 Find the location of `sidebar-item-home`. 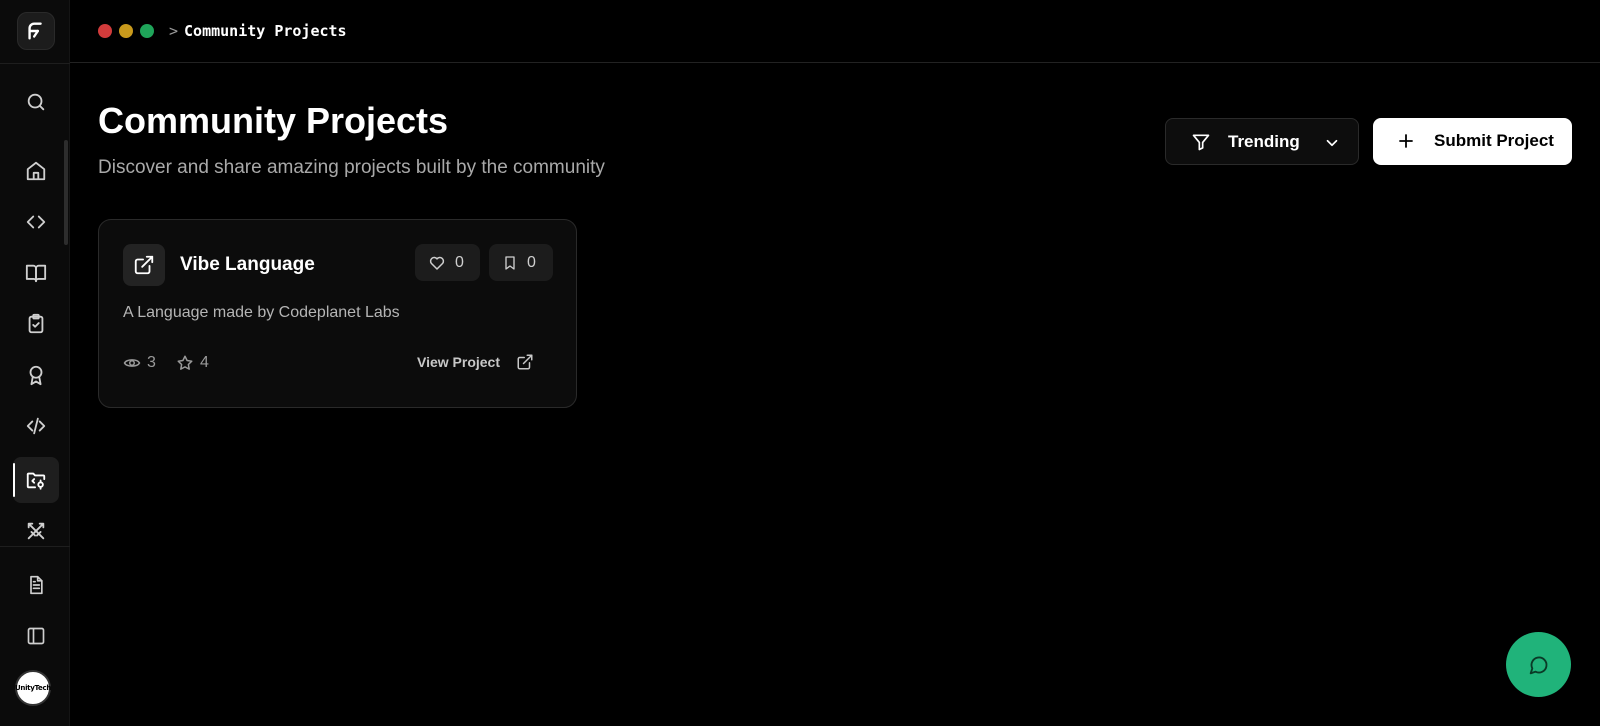

sidebar-item-home is located at coordinates (36, 171).